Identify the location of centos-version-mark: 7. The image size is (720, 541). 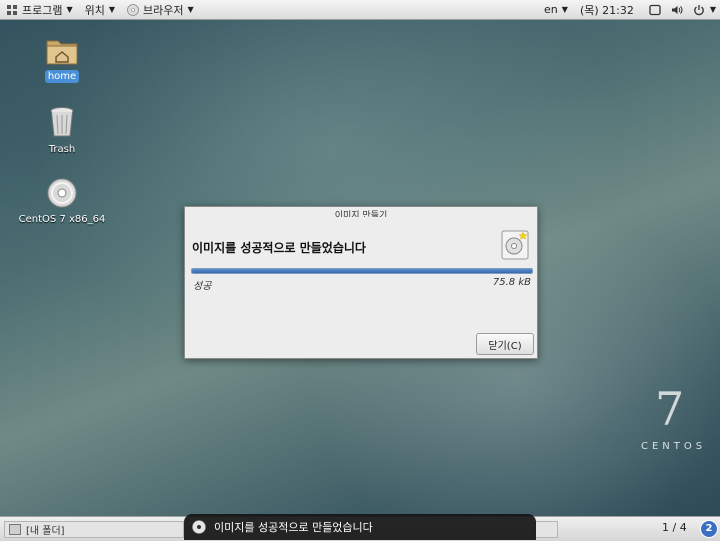
(670, 409).